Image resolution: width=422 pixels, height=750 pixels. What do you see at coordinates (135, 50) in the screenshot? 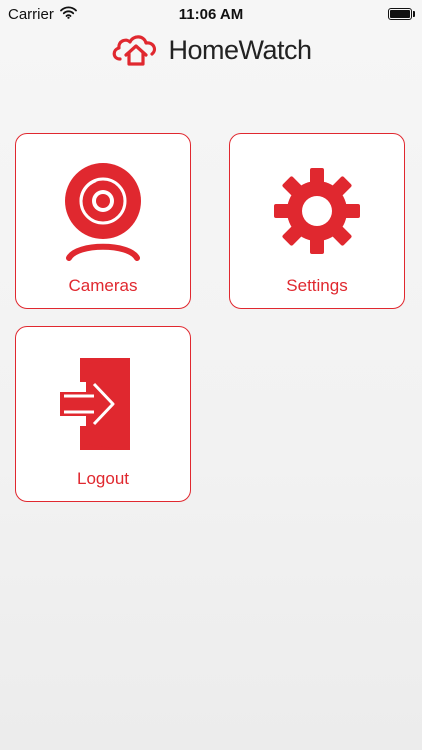
I see `cloud-home-icon` at bounding box center [135, 50].